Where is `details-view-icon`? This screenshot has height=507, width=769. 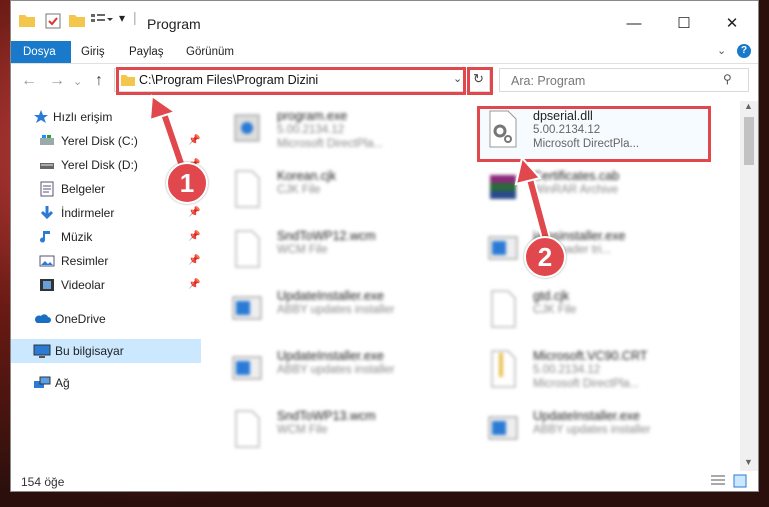 details-view-icon is located at coordinates (718, 482).